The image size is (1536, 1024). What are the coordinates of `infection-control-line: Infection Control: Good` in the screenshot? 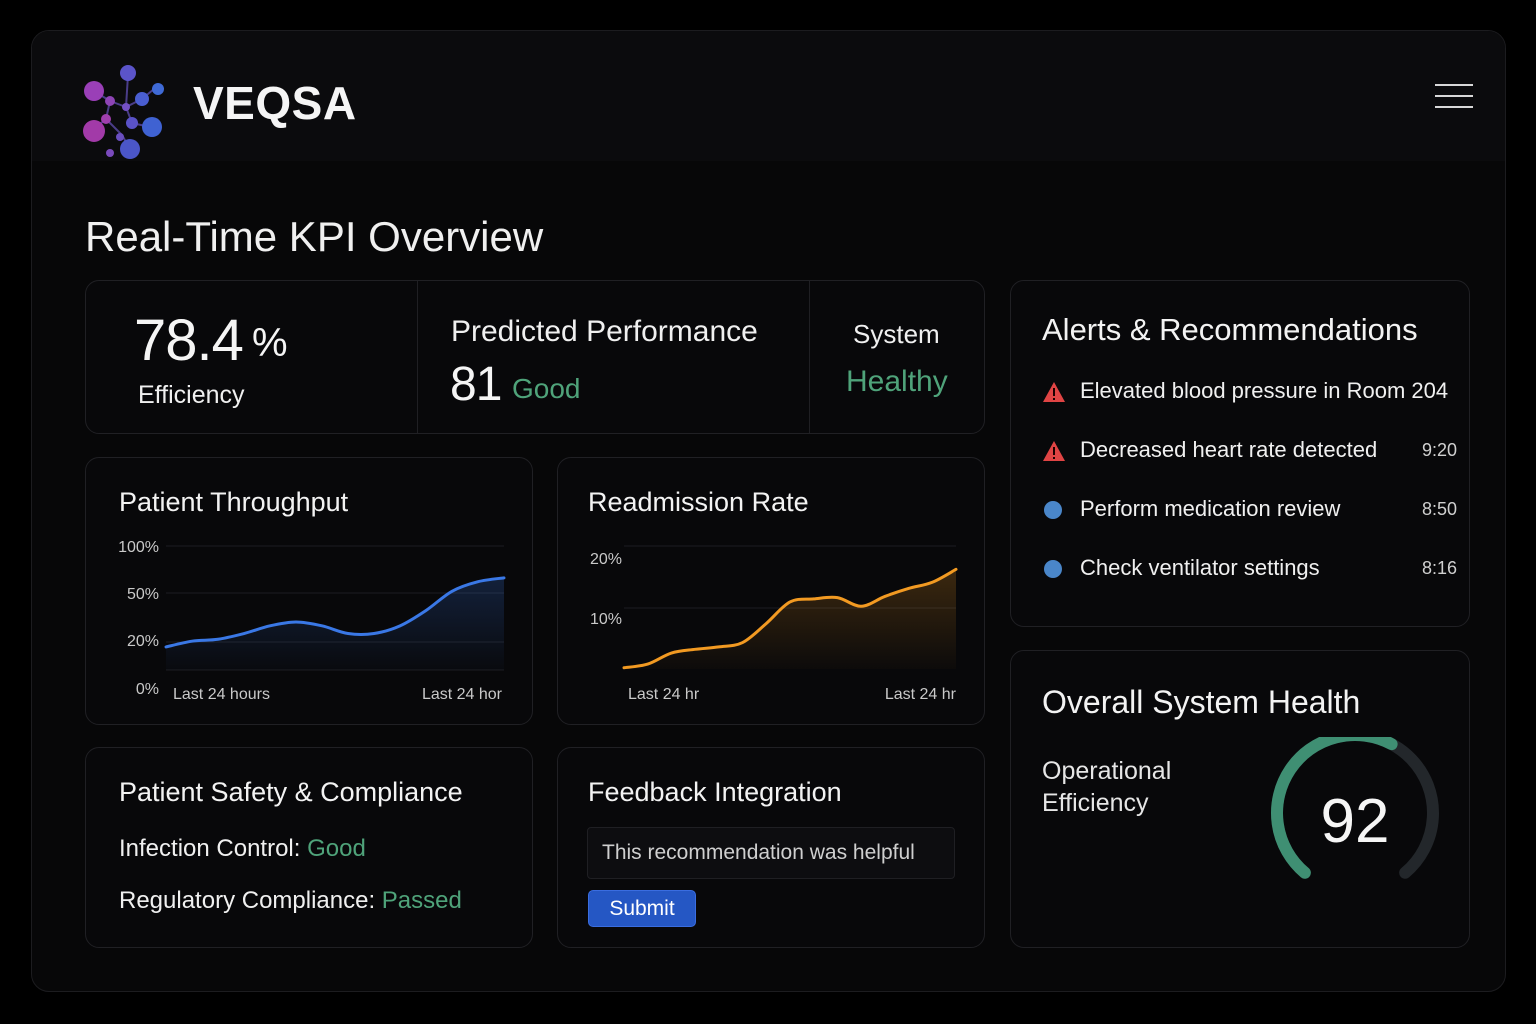 It's located at (242, 849).